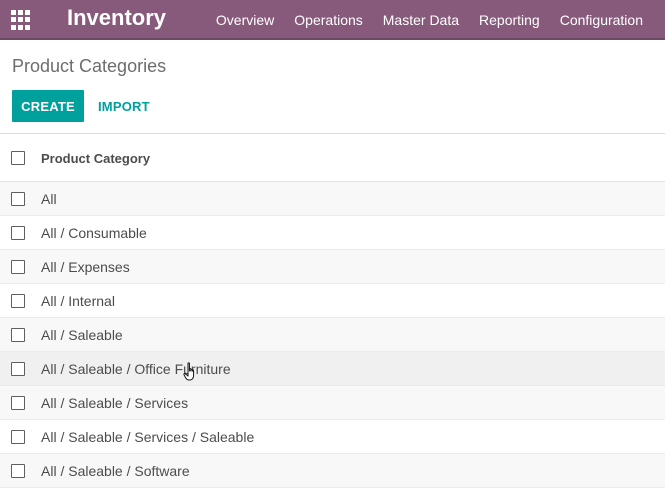  I want to click on column-header-product-category: Product Category, so click(95, 158).